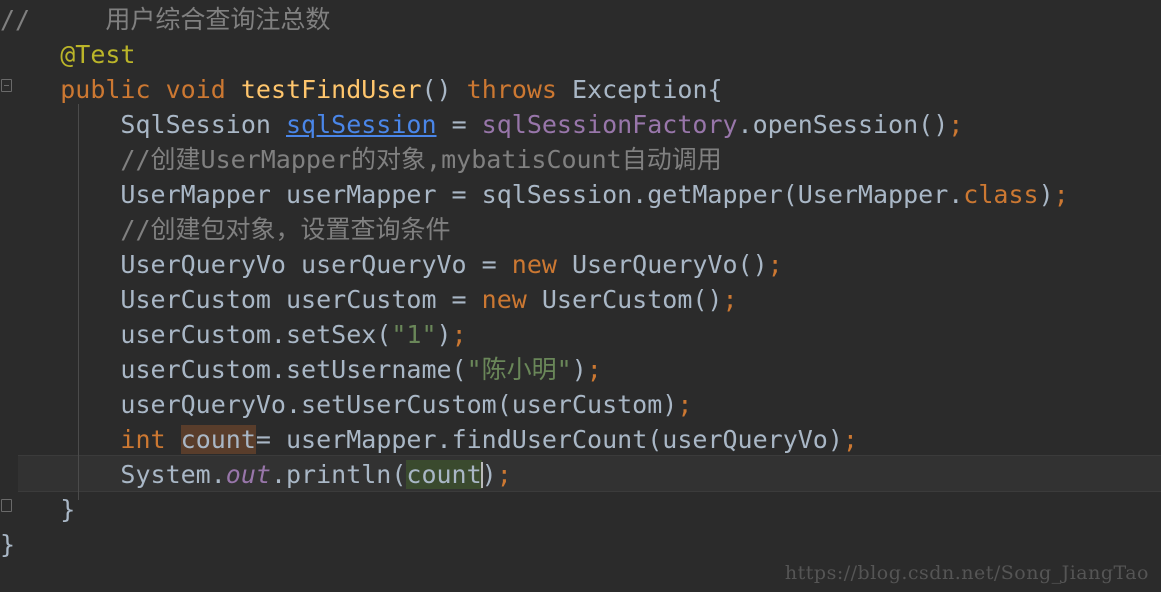  I want to click on code-token: void, so click(195, 89).